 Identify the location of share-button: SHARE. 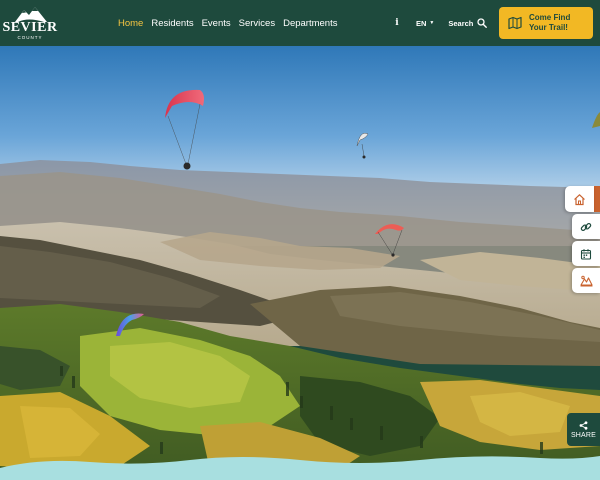
(583, 429).